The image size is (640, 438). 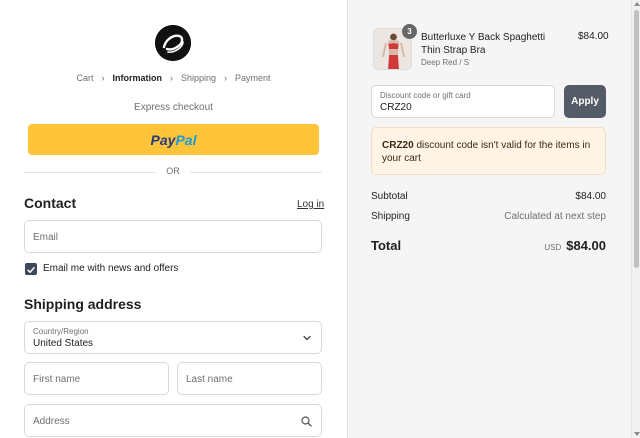 I want to click on brand-logo, so click(x=173, y=43).